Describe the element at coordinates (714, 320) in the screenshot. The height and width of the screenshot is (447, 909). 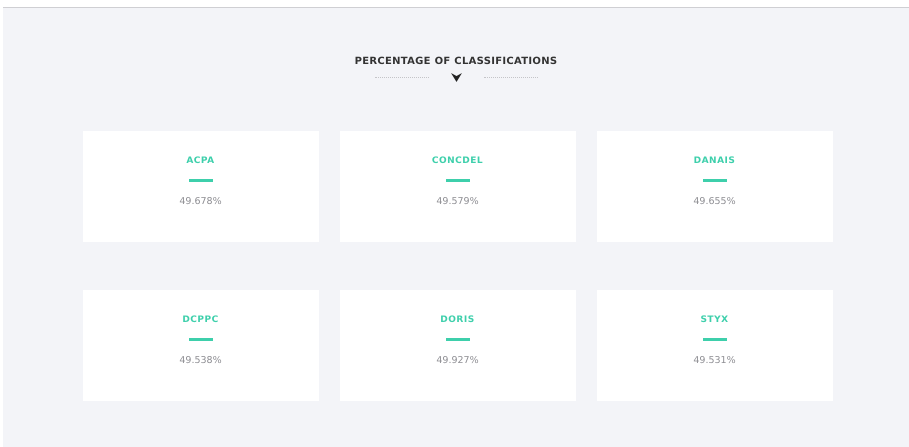
I see `card-title: STYX` at that location.